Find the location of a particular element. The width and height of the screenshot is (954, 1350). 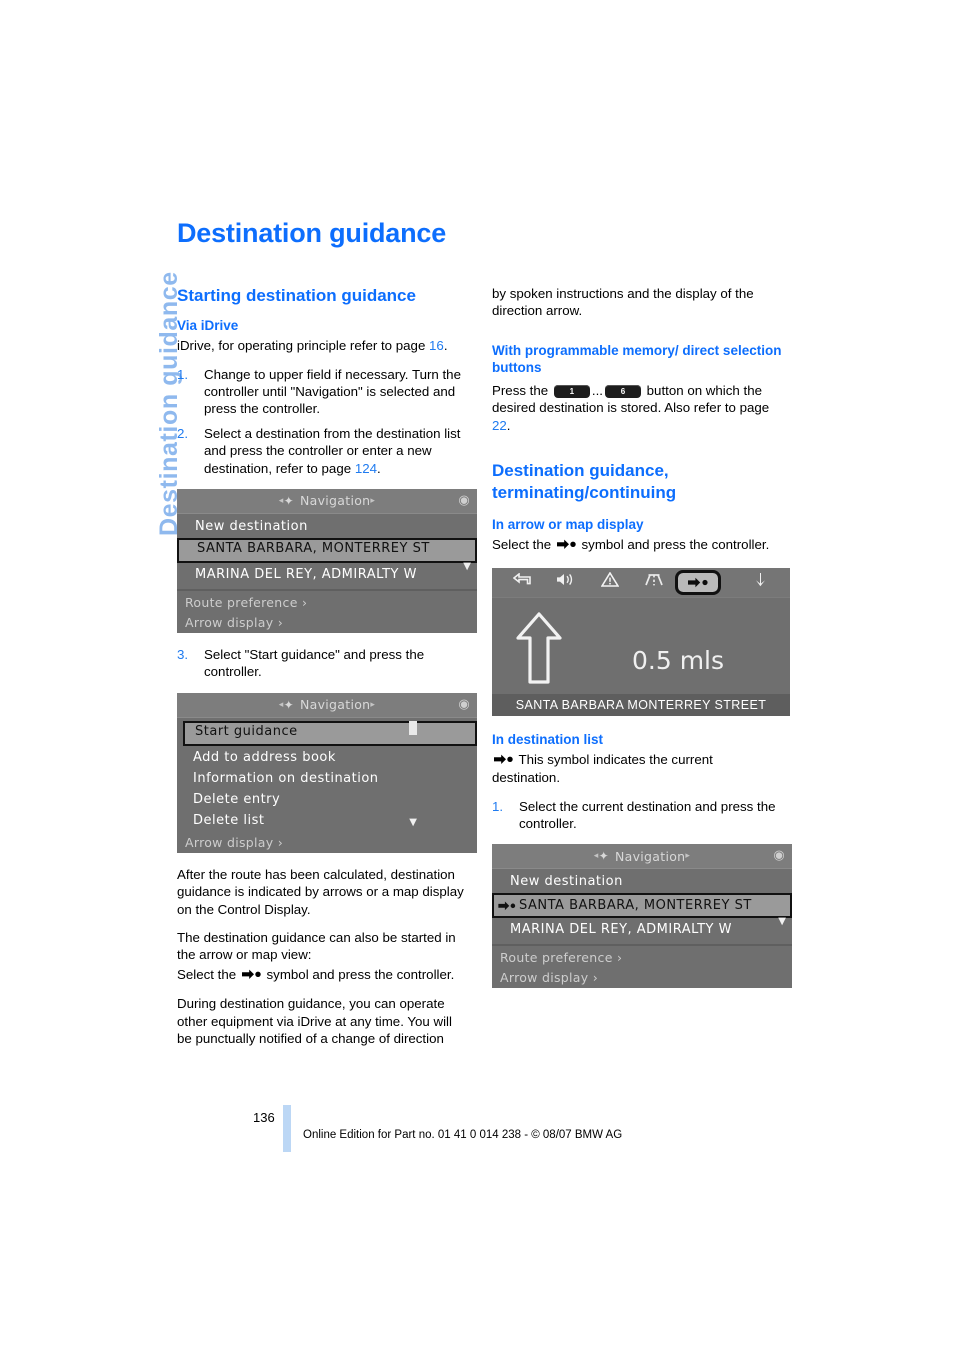

divider is located at coordinates (642, 945).